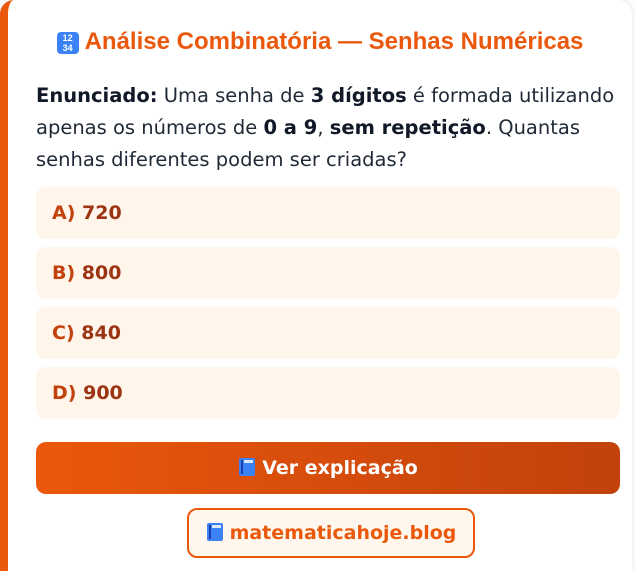 This screenshot has width=636, height=571. Describe the element at coordinates (101, 333) in the screenshot. I see `option-value: 840` at that location.